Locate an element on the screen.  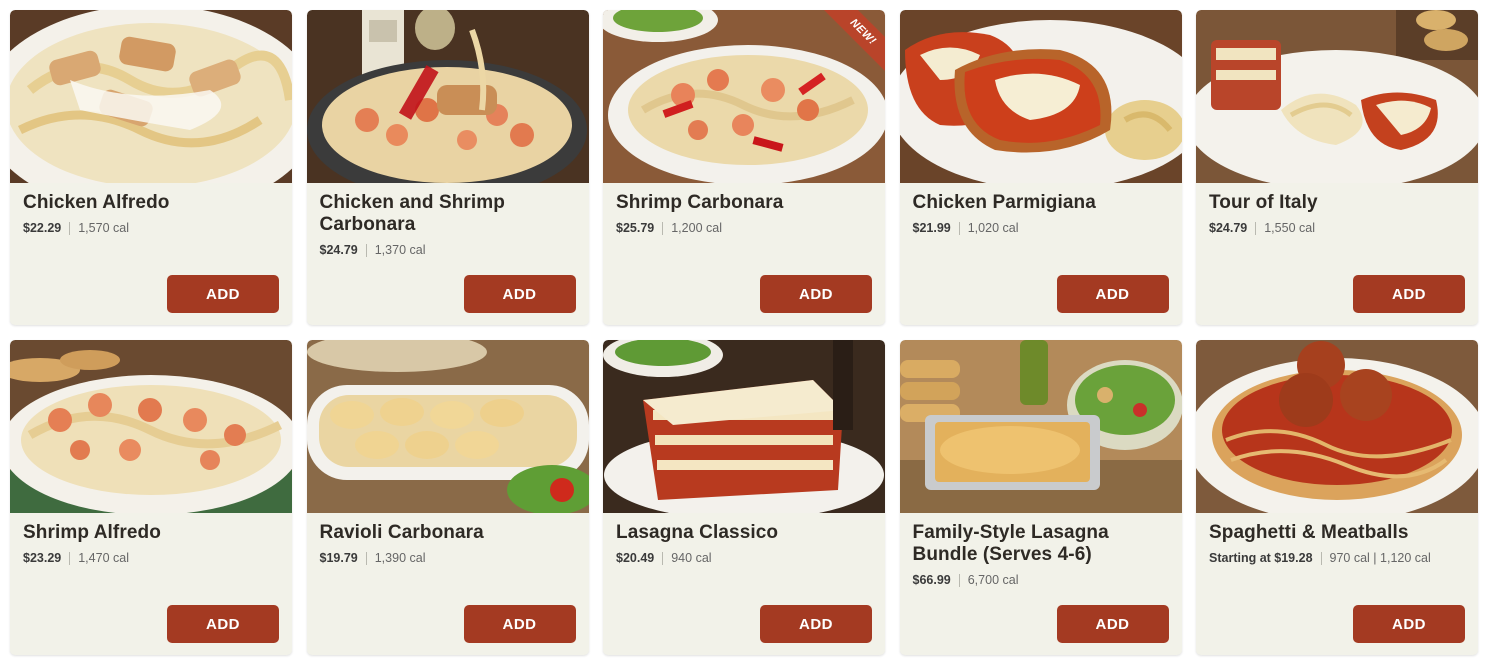
item-name: Lasagna Classico is located at coordinates (744, 533).